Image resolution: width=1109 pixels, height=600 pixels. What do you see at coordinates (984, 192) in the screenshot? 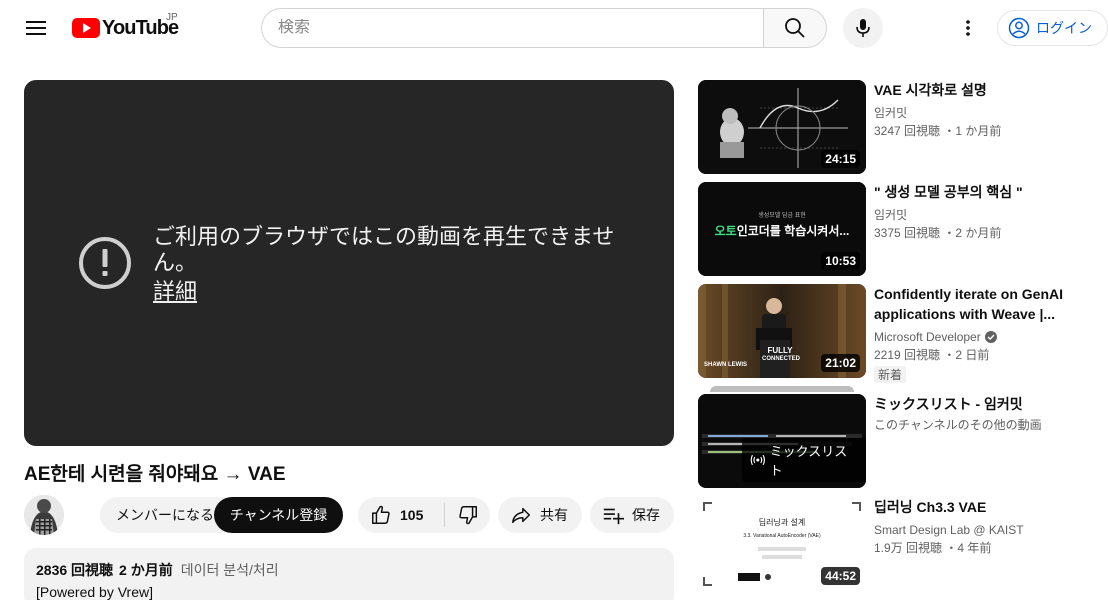
I see `video-title: " 생성 모델 공부의 핵심 "` at bounding box center [984, 192].